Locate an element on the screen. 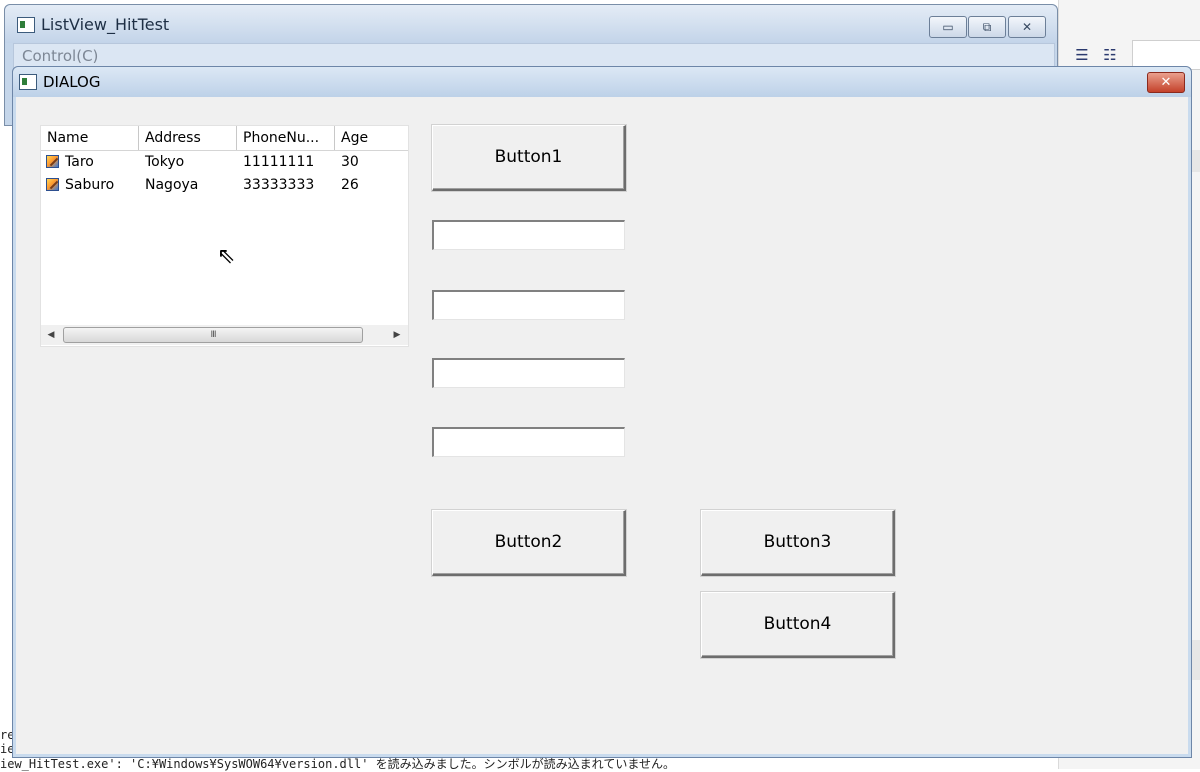 Image resolution: width=1200 pixels, height=772 pixels. button2: Button2 is located at coordinates (529, 543).